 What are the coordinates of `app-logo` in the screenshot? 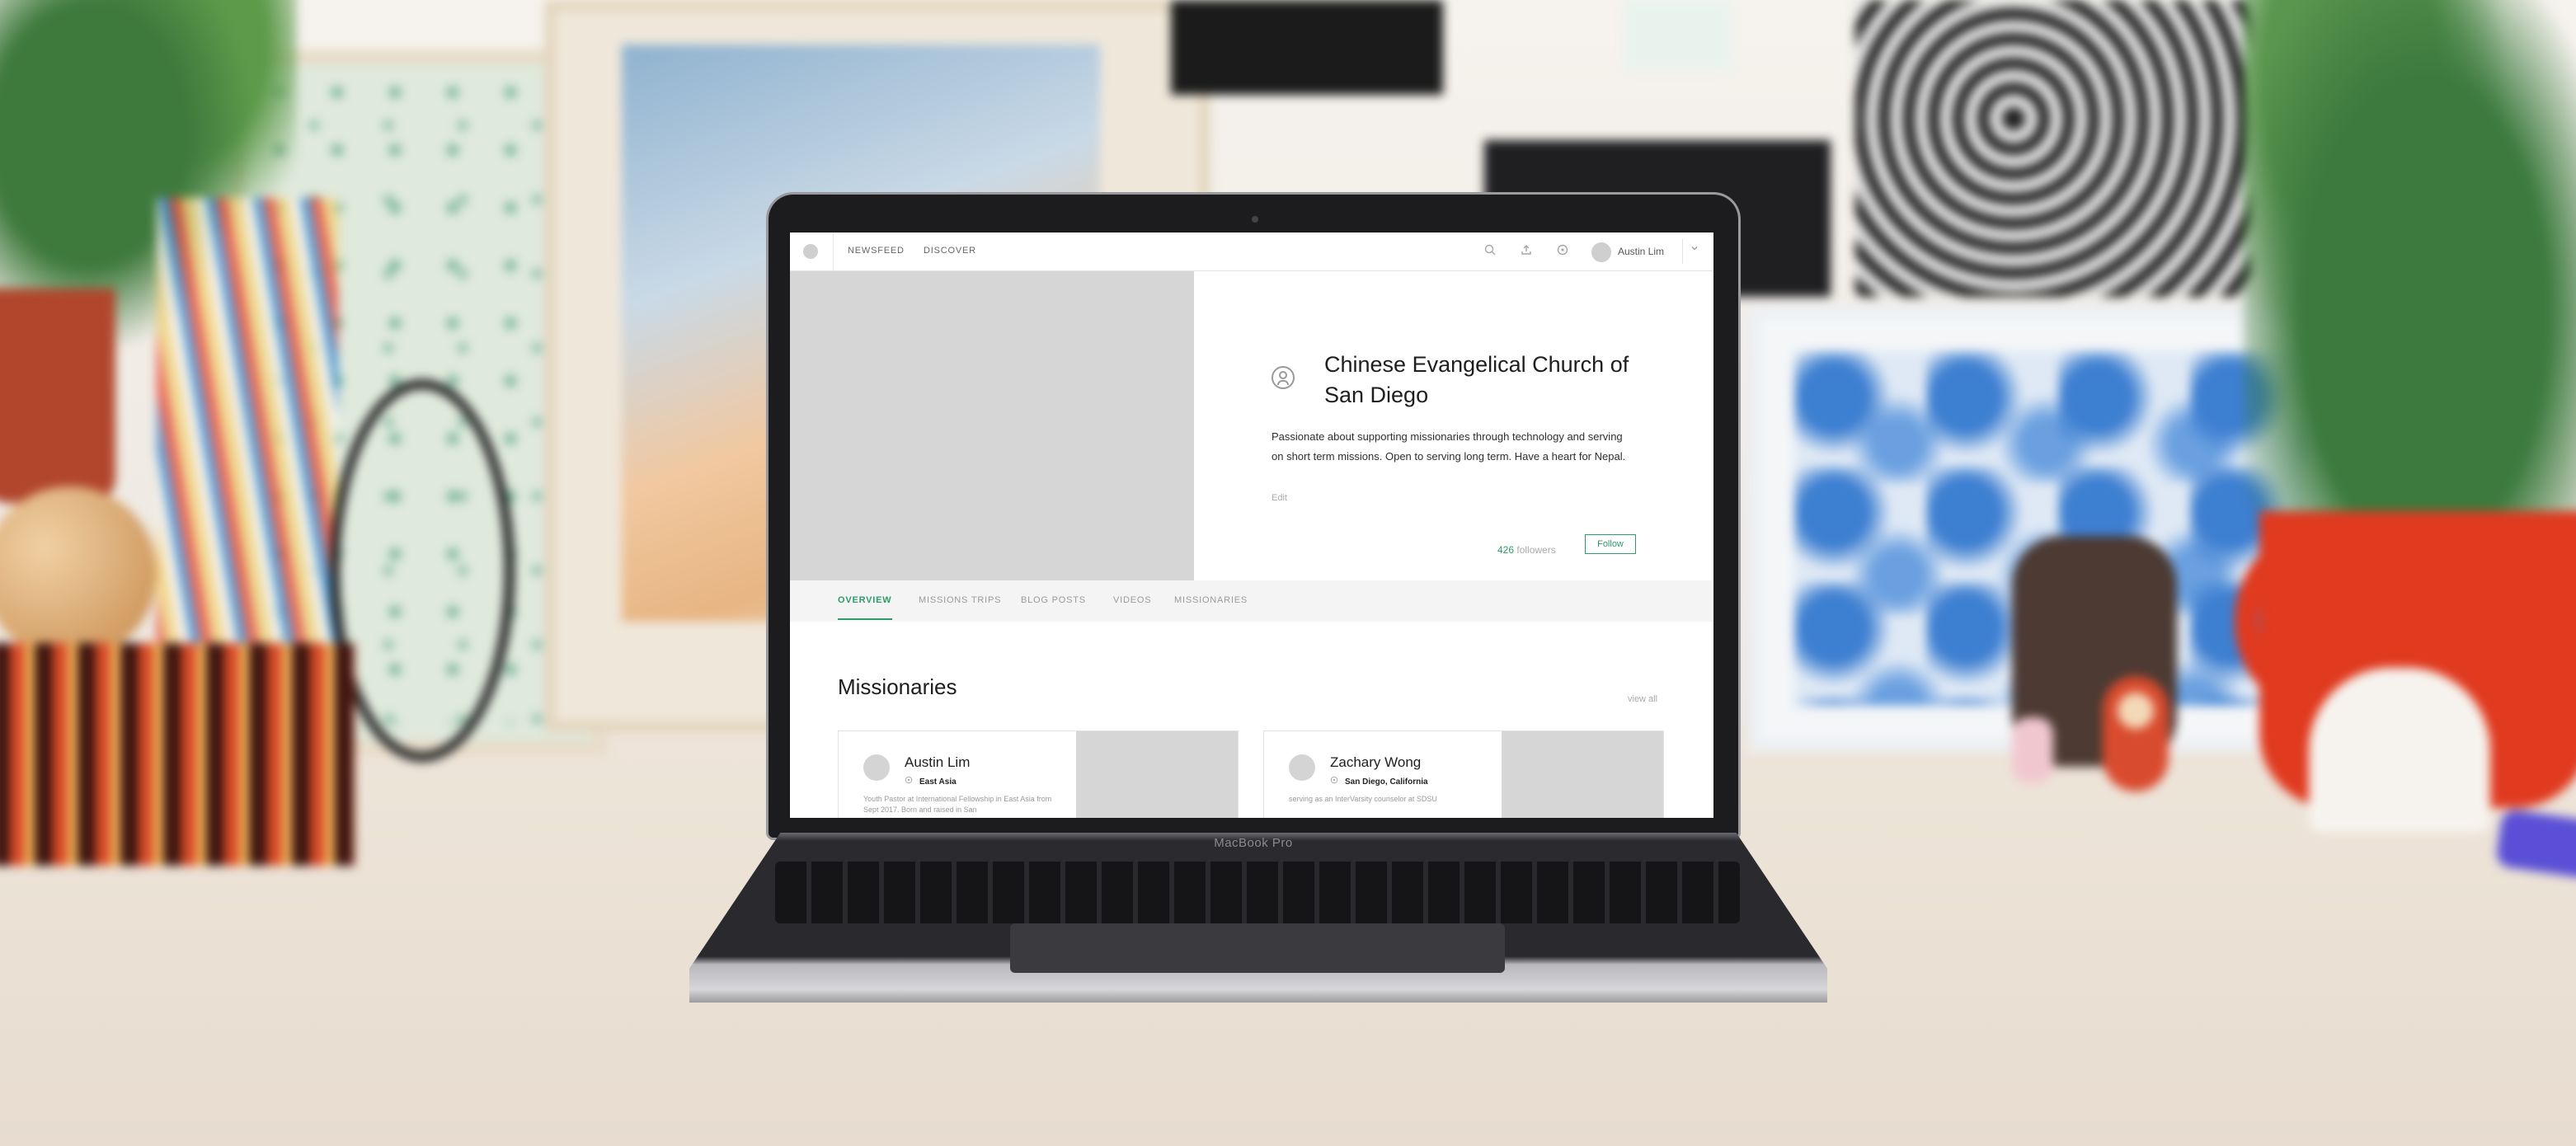 It's located at (810, 251).